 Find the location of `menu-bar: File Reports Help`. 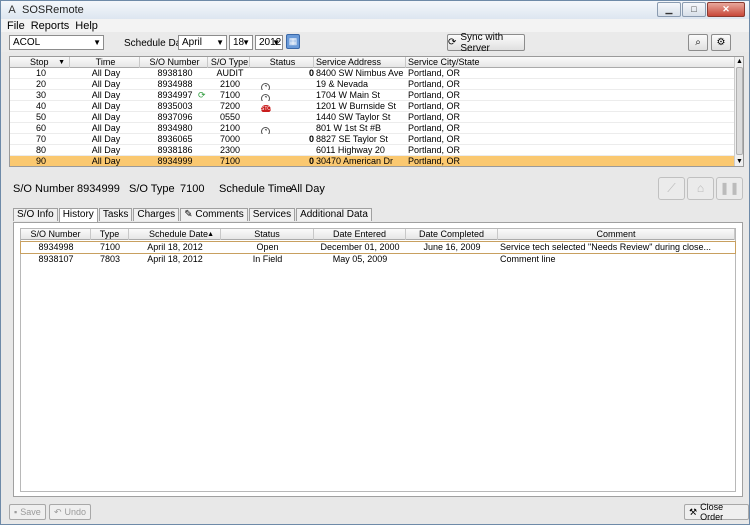

menu-bar: File Reports Help is located at coordinates (375, 25).